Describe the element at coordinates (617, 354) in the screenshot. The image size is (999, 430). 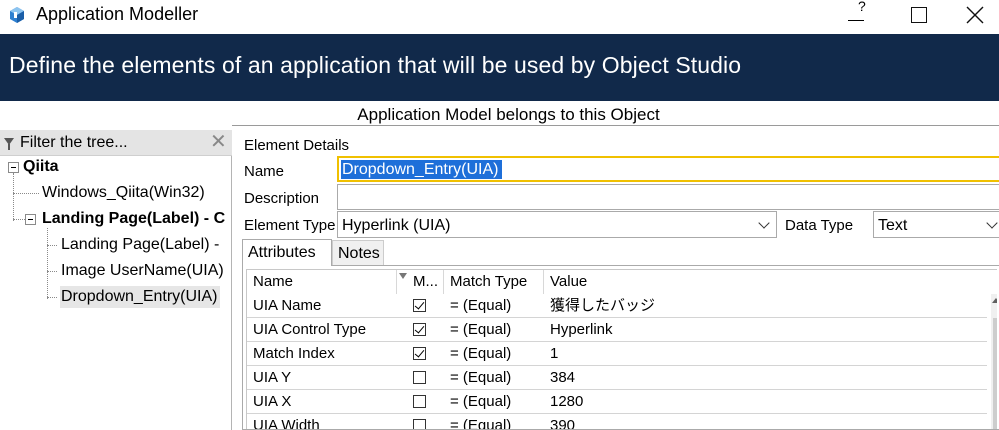
I see `table-row: Match Index = (Equal) 1` at that location.